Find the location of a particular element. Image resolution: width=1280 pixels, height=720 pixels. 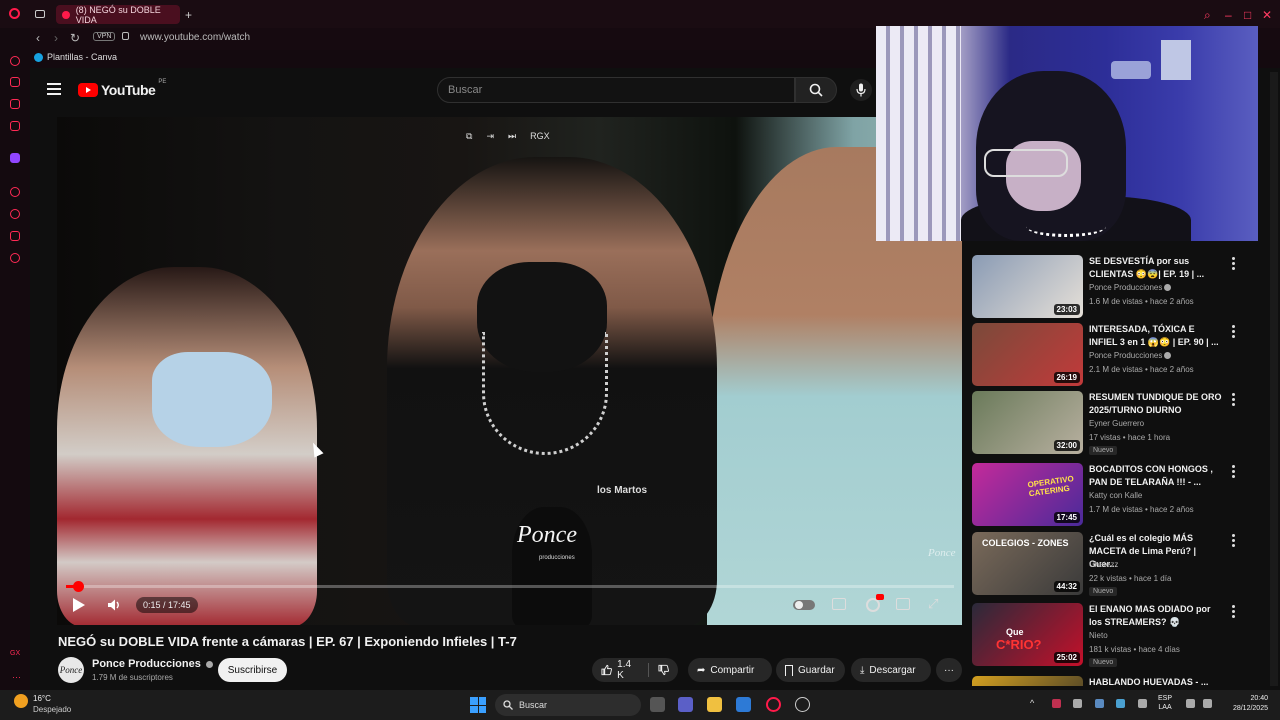

bookmark-canva: Plantillas - Canva is located at coordinates (75, 57).